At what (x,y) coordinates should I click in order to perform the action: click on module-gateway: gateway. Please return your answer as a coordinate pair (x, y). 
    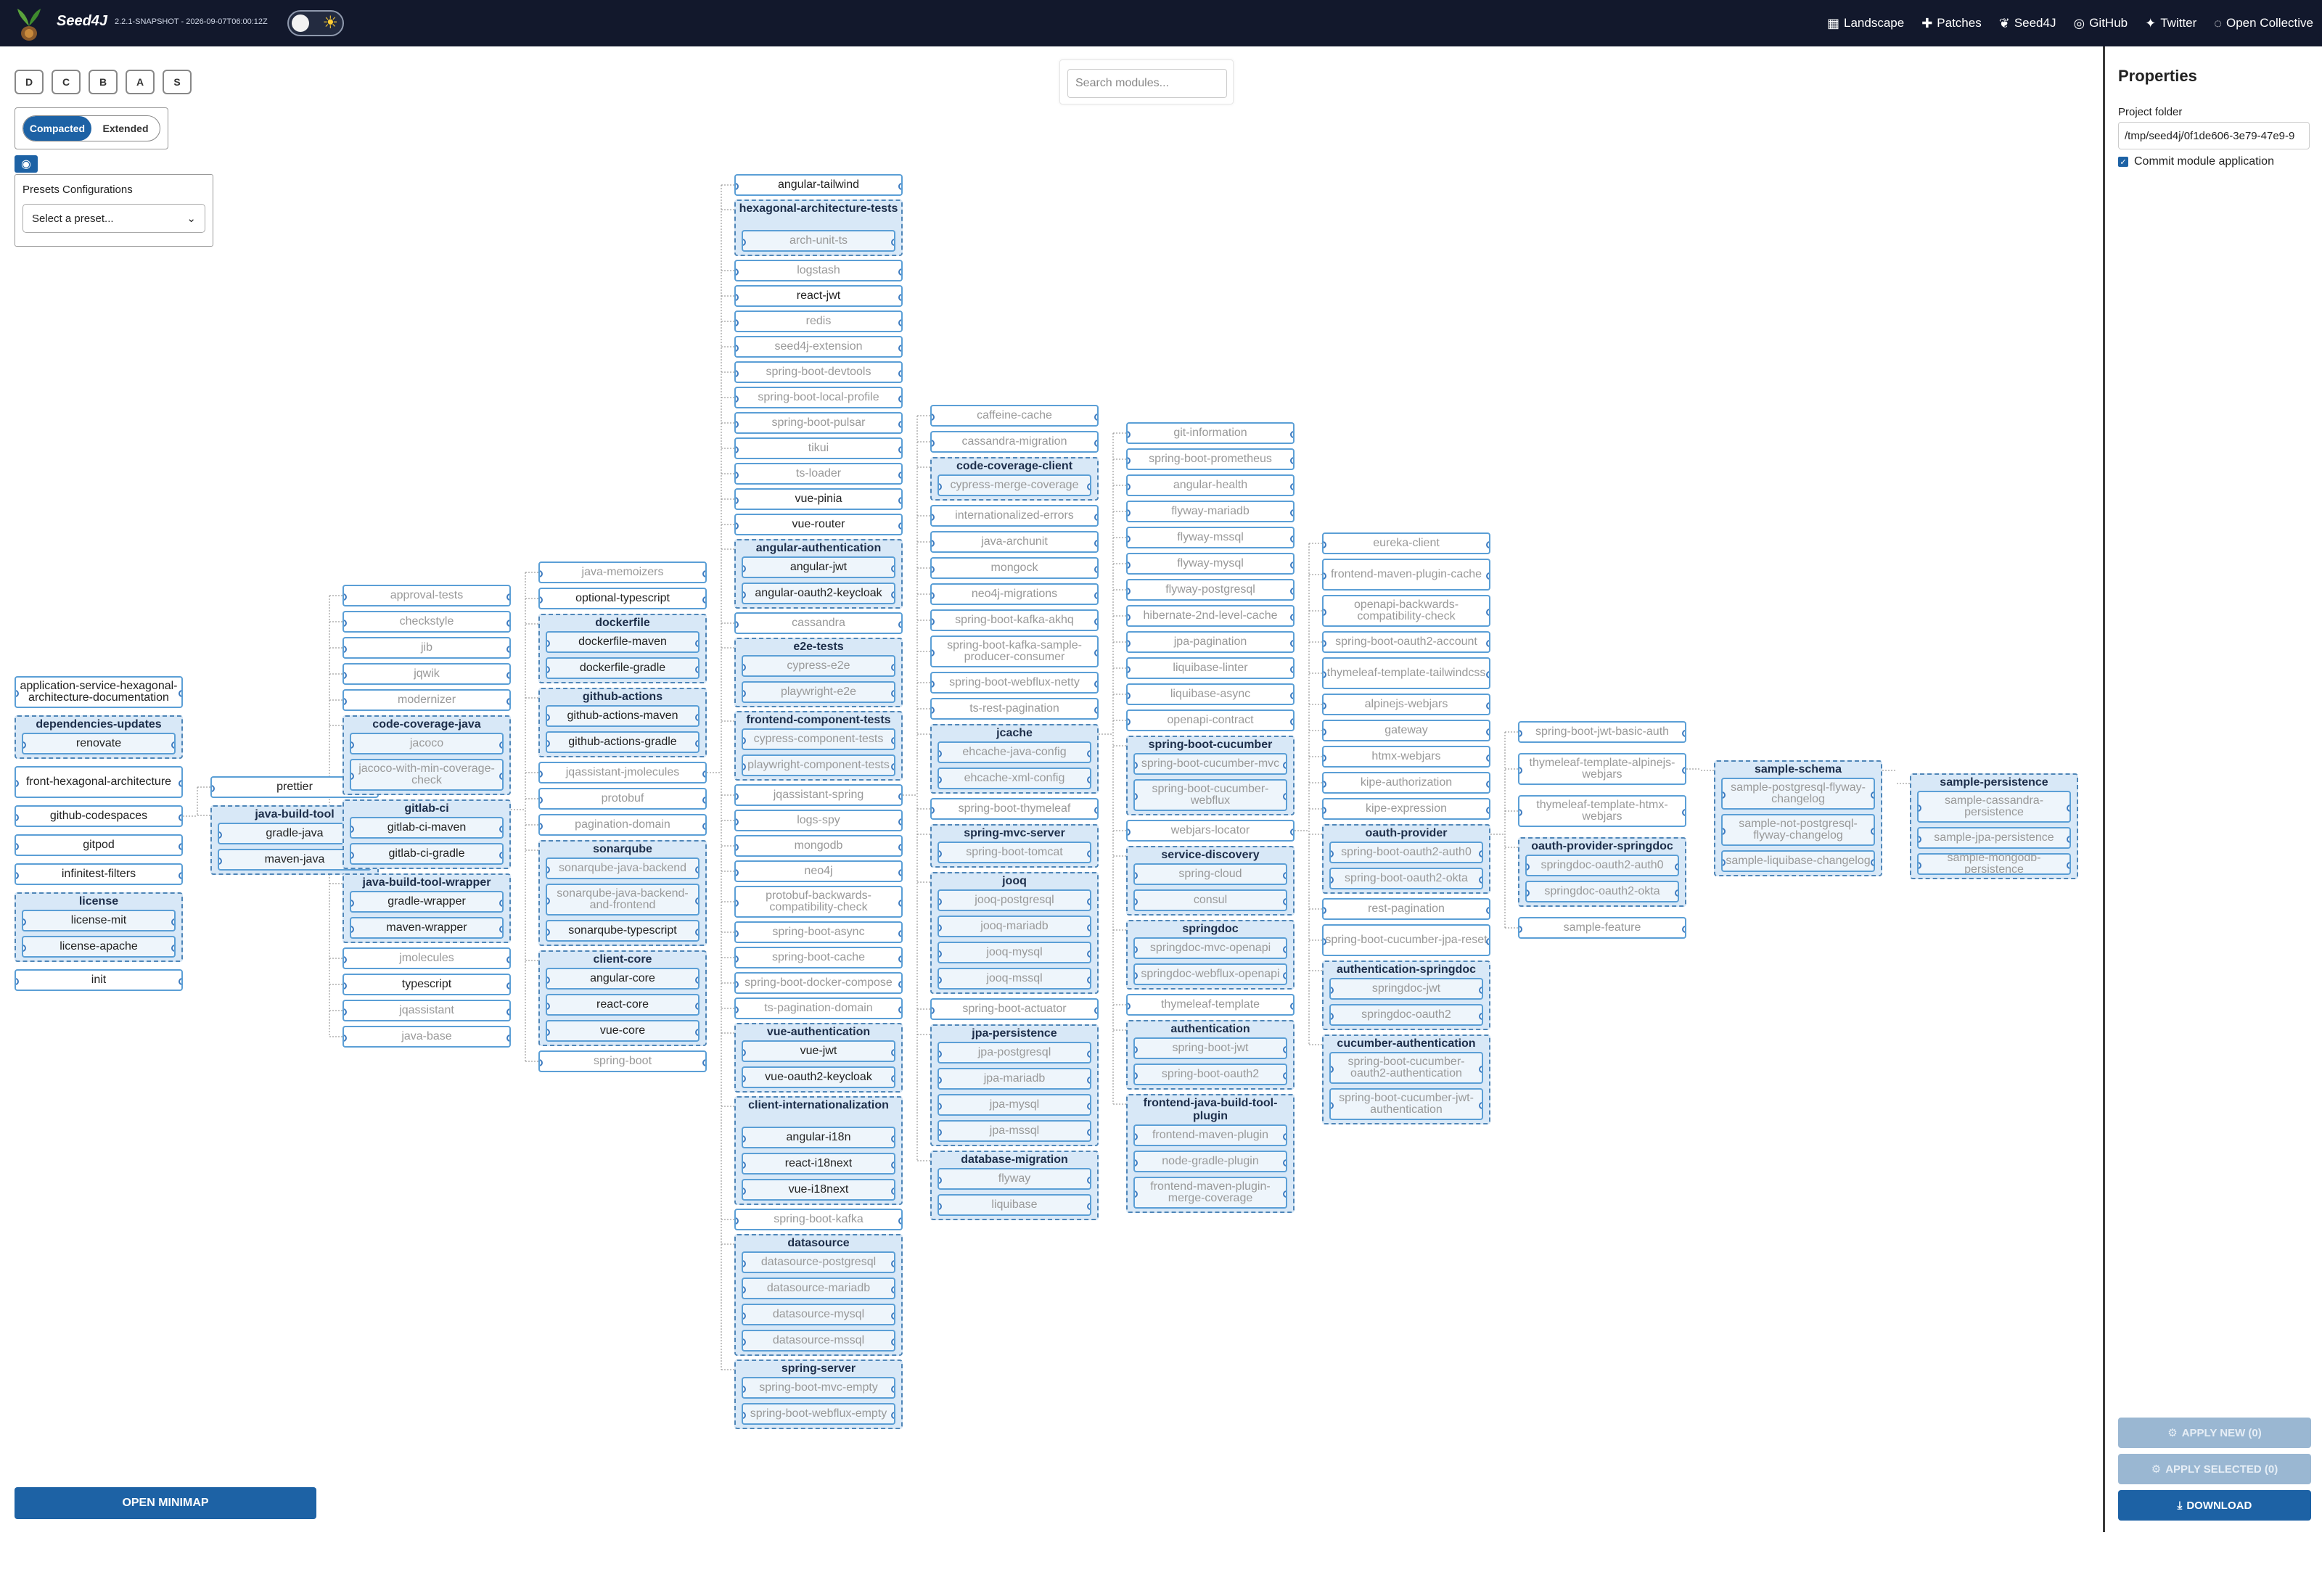
    Looking at the image, I should click on (1406, 730).